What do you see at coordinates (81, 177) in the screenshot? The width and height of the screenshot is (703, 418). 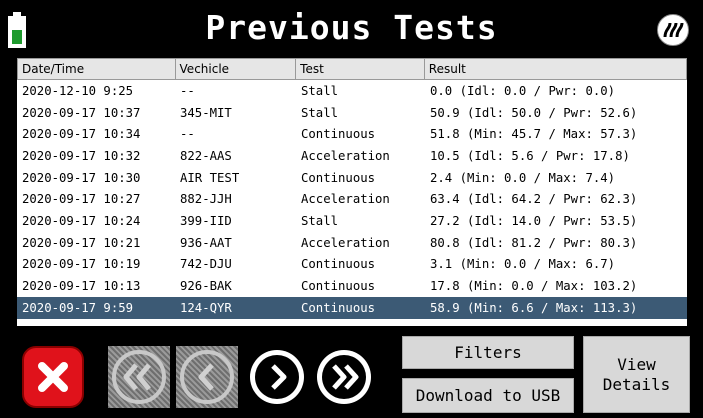 I see `cell-datetime: 2020-09-17 10:30` at bounding box center [81, 177].